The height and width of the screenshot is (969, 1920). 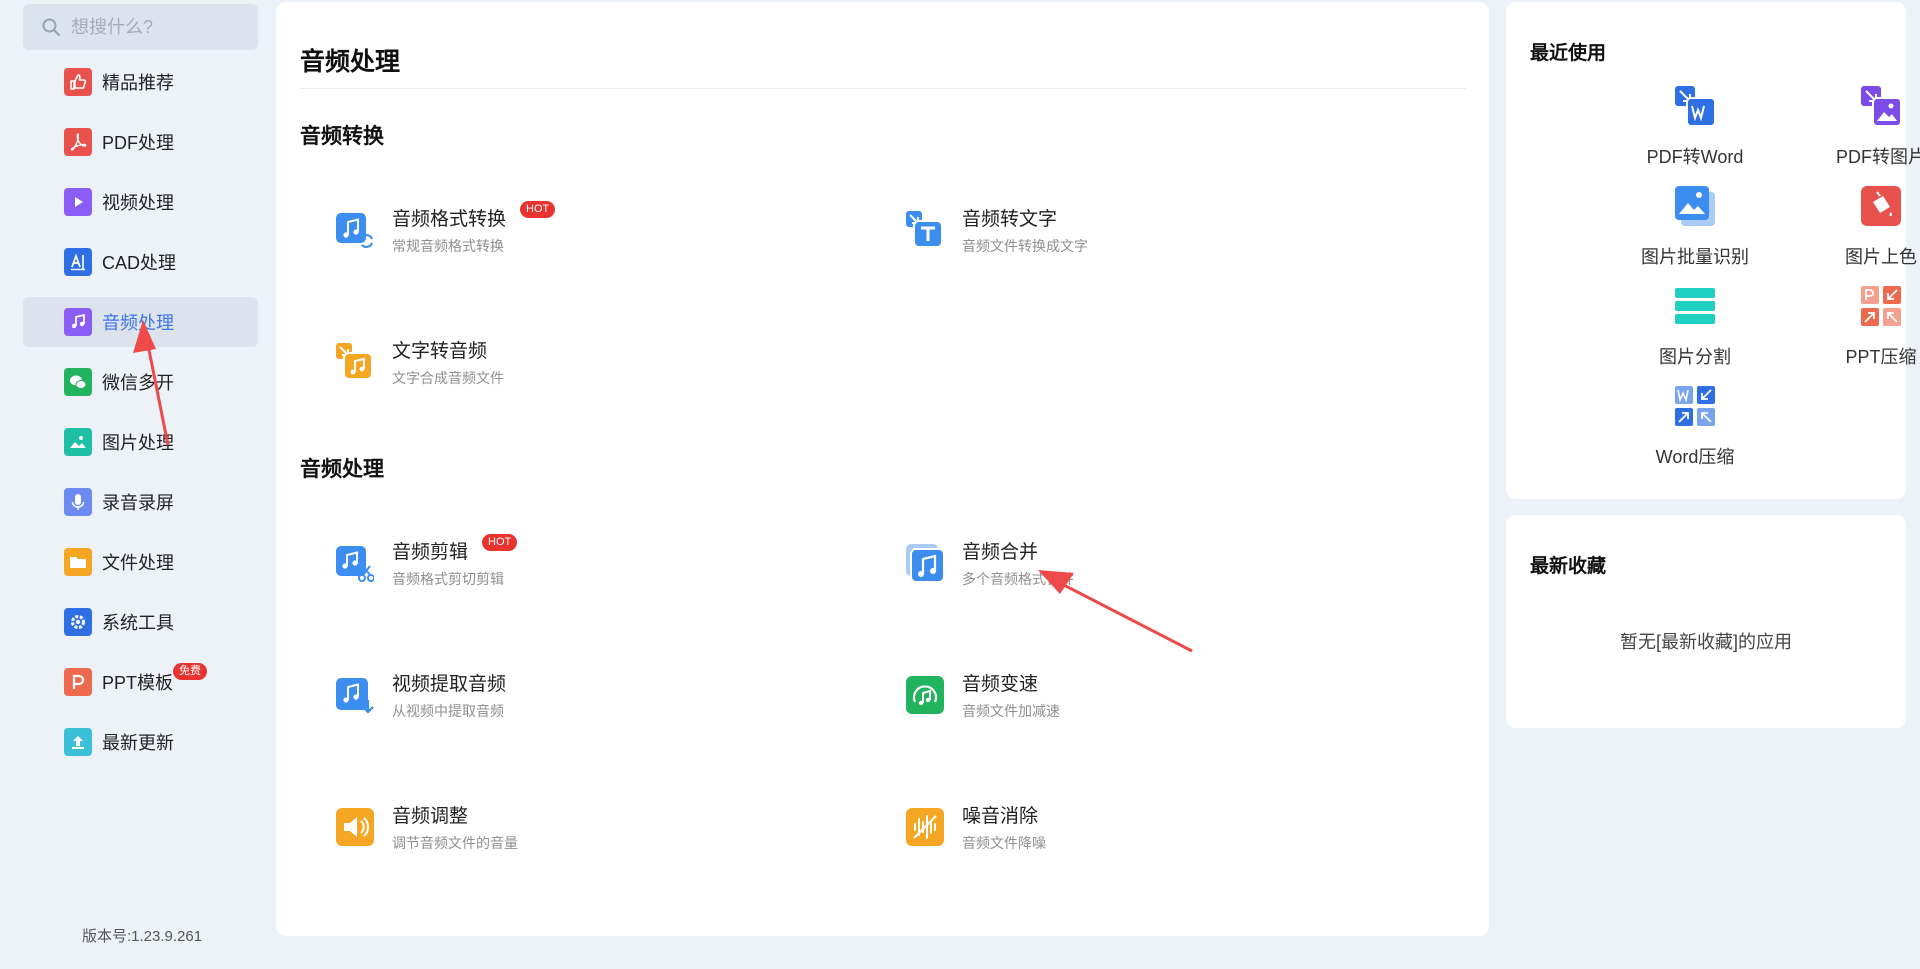 What do you see at coordinates (1705, 642) in the screenshot?
I see `favorites-empty-message: 暂无[最新收藏]的应用` at bounding box center [1705, 642].